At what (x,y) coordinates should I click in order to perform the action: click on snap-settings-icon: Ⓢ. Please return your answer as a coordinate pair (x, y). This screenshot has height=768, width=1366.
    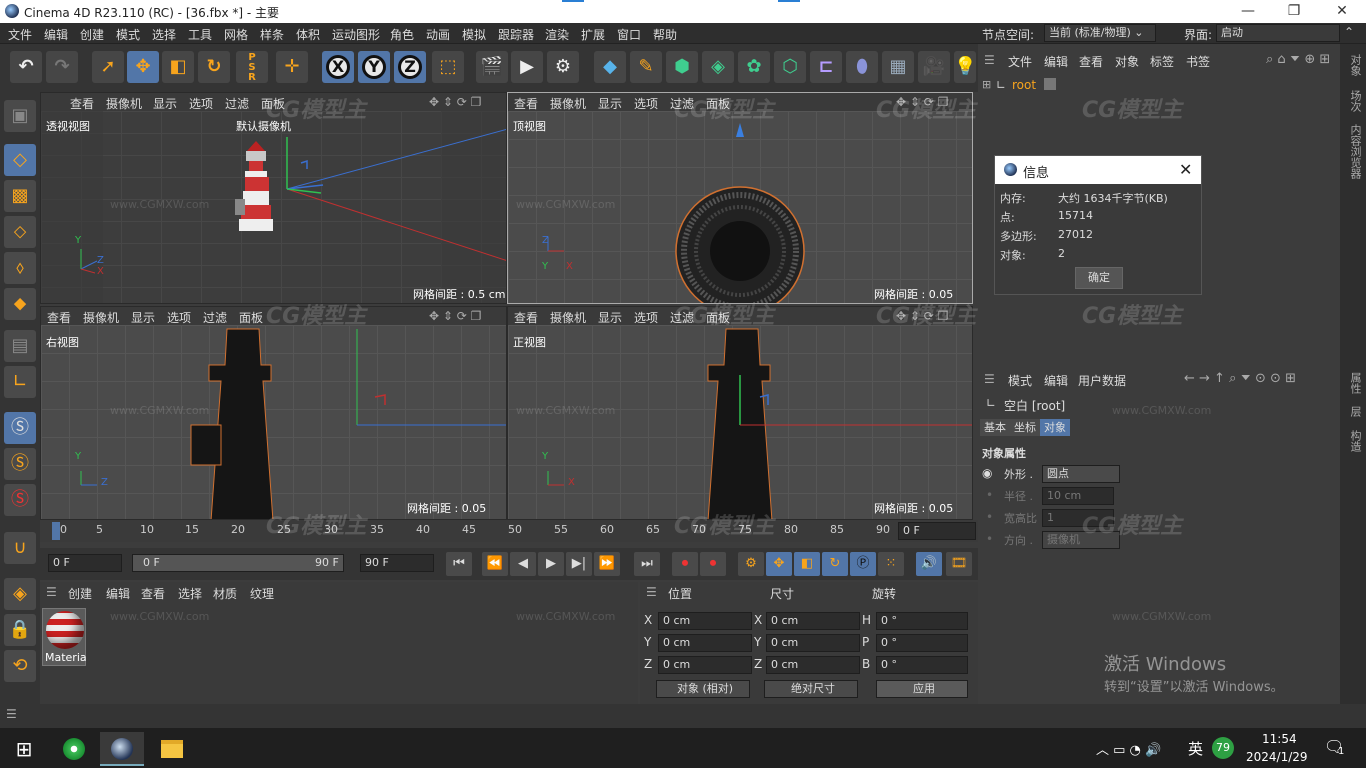
    Looking at the image, I should click on (20, 464).